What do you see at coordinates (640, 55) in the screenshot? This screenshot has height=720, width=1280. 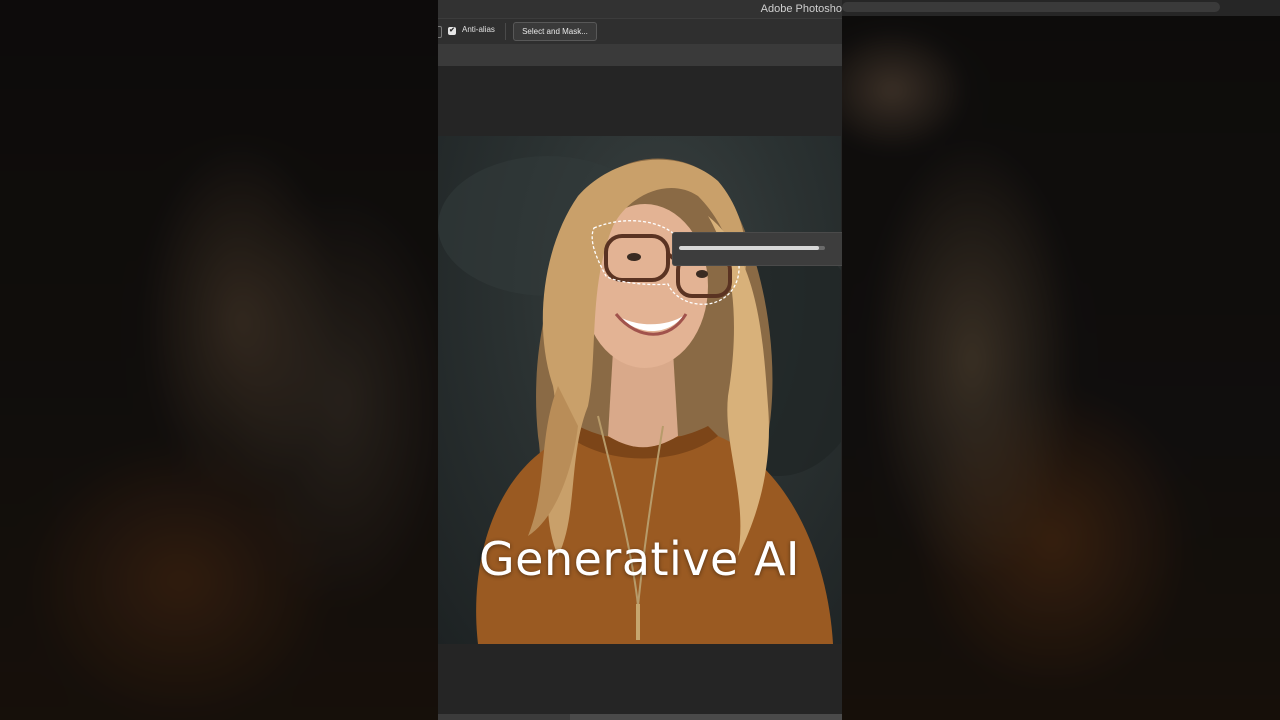 I see `document-tab-bar` at bounding box center [640, 55].